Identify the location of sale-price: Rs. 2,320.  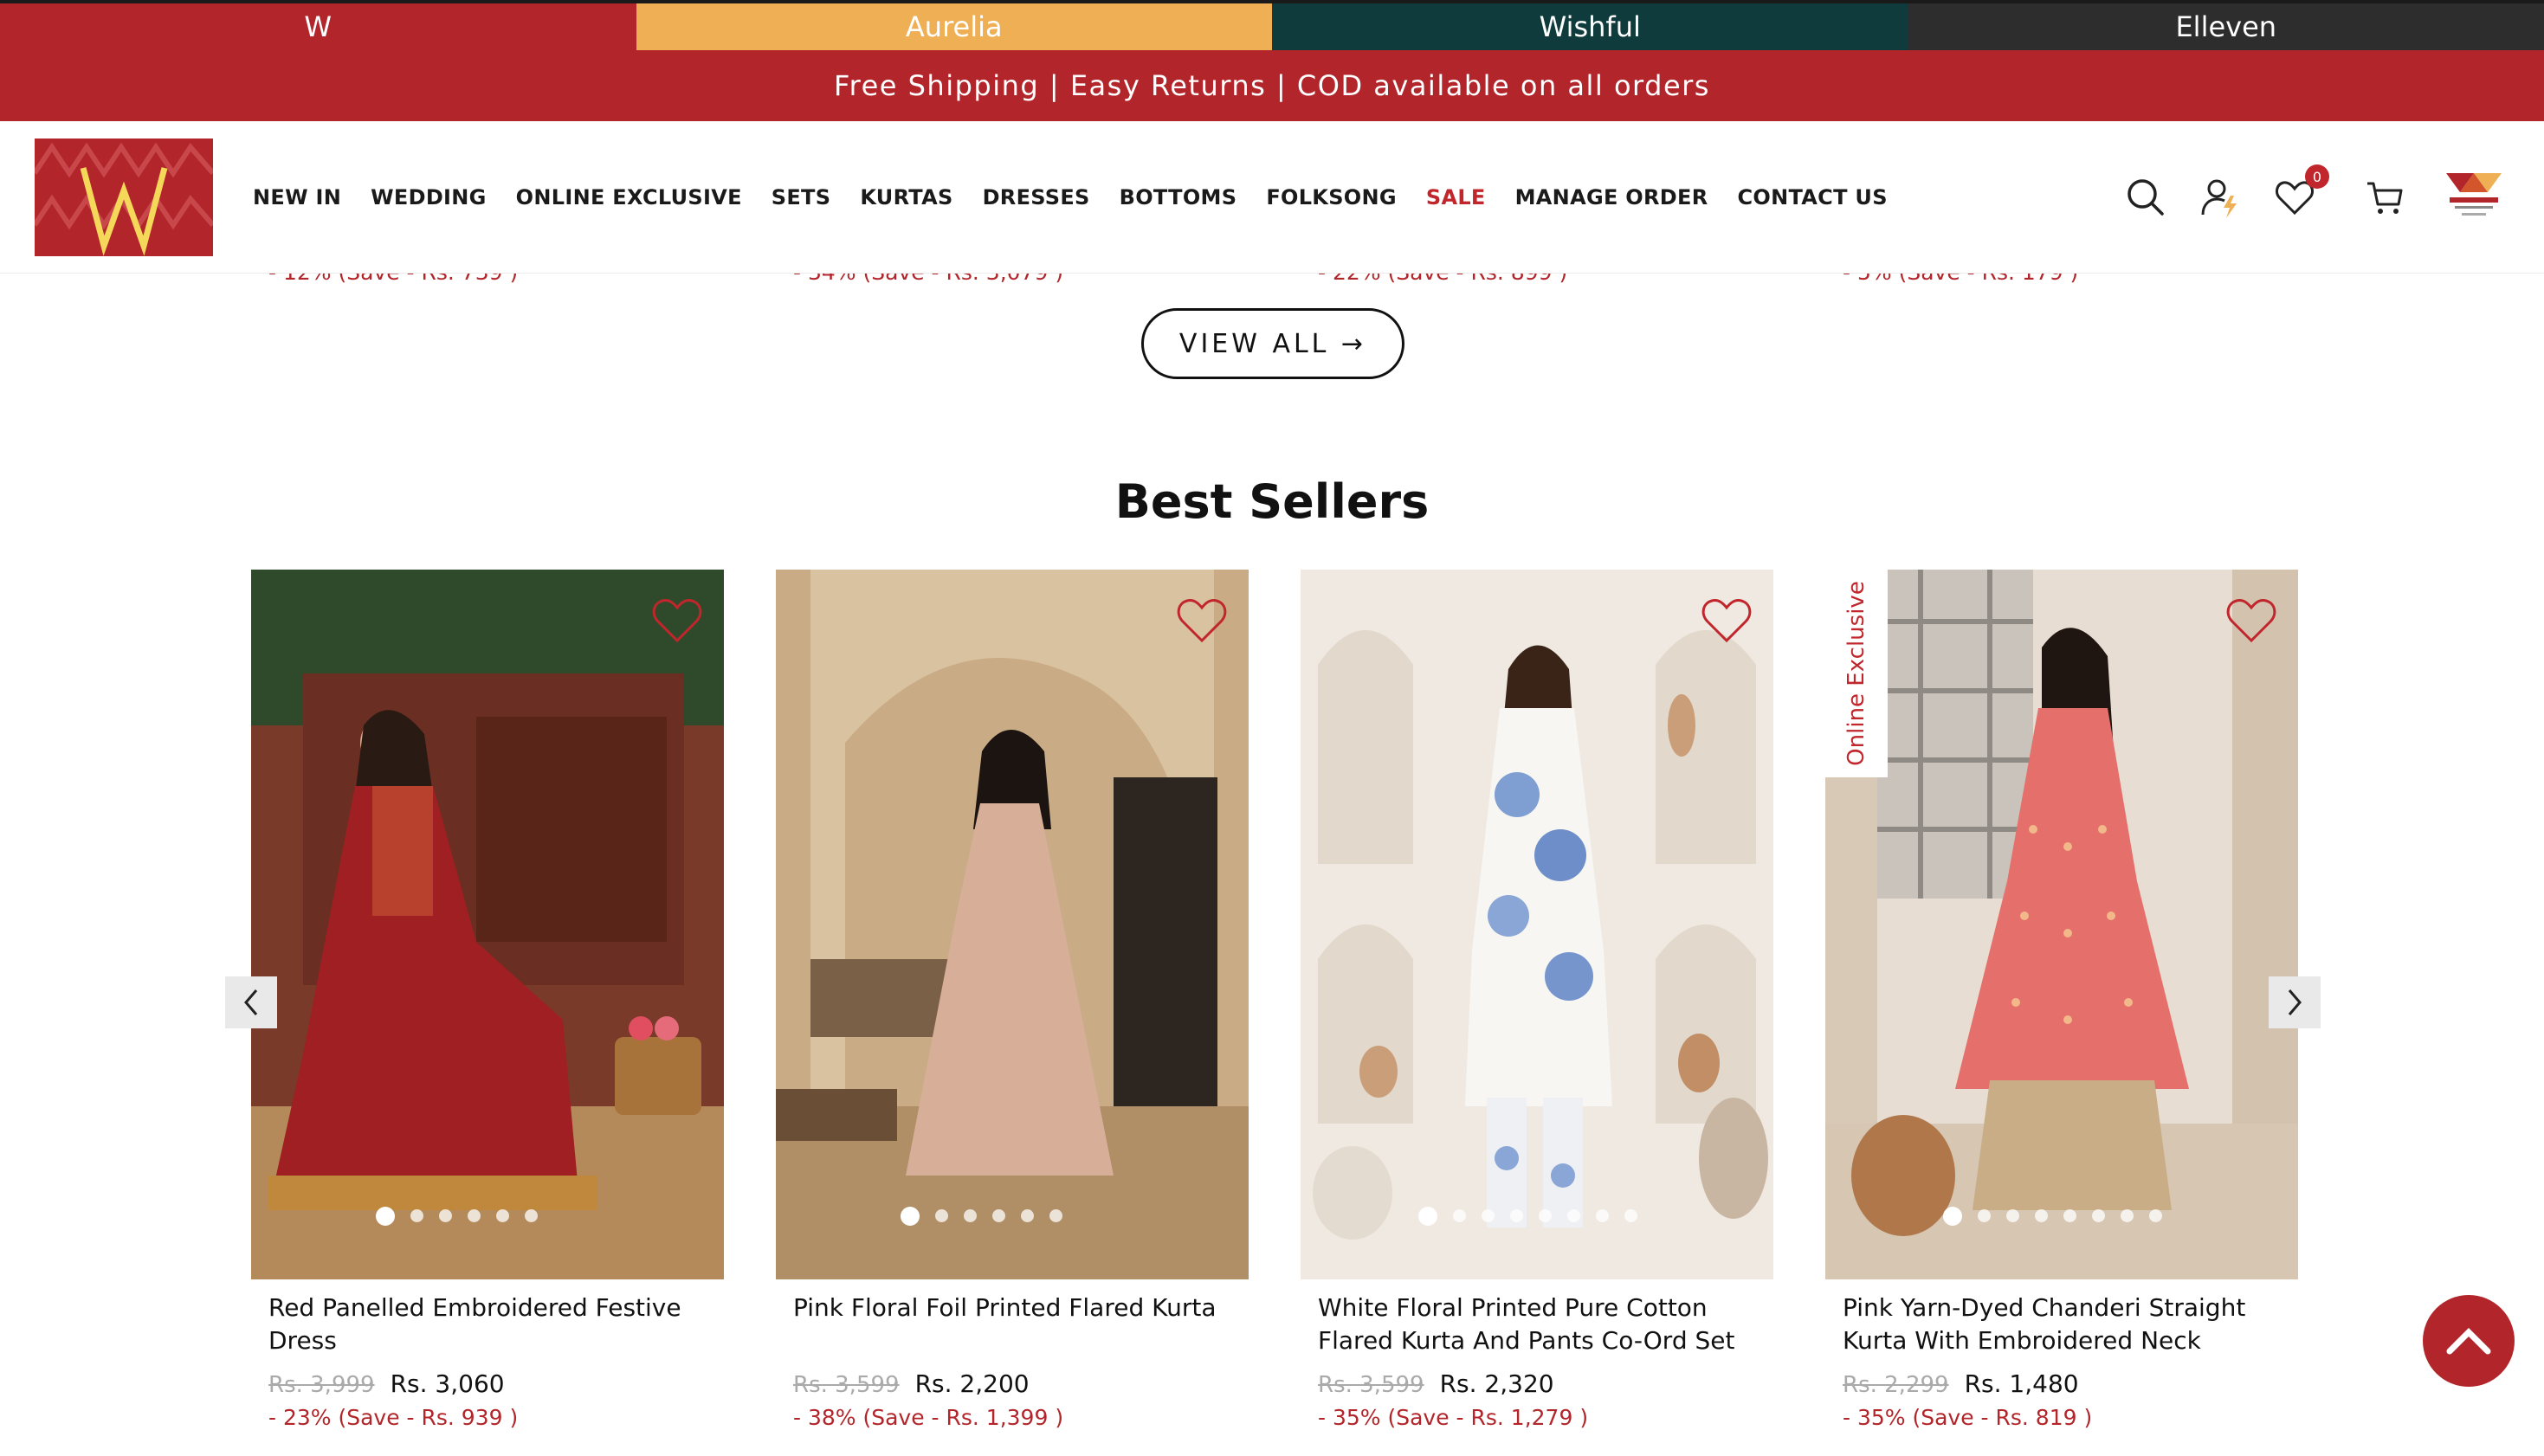
(1496, 1383).